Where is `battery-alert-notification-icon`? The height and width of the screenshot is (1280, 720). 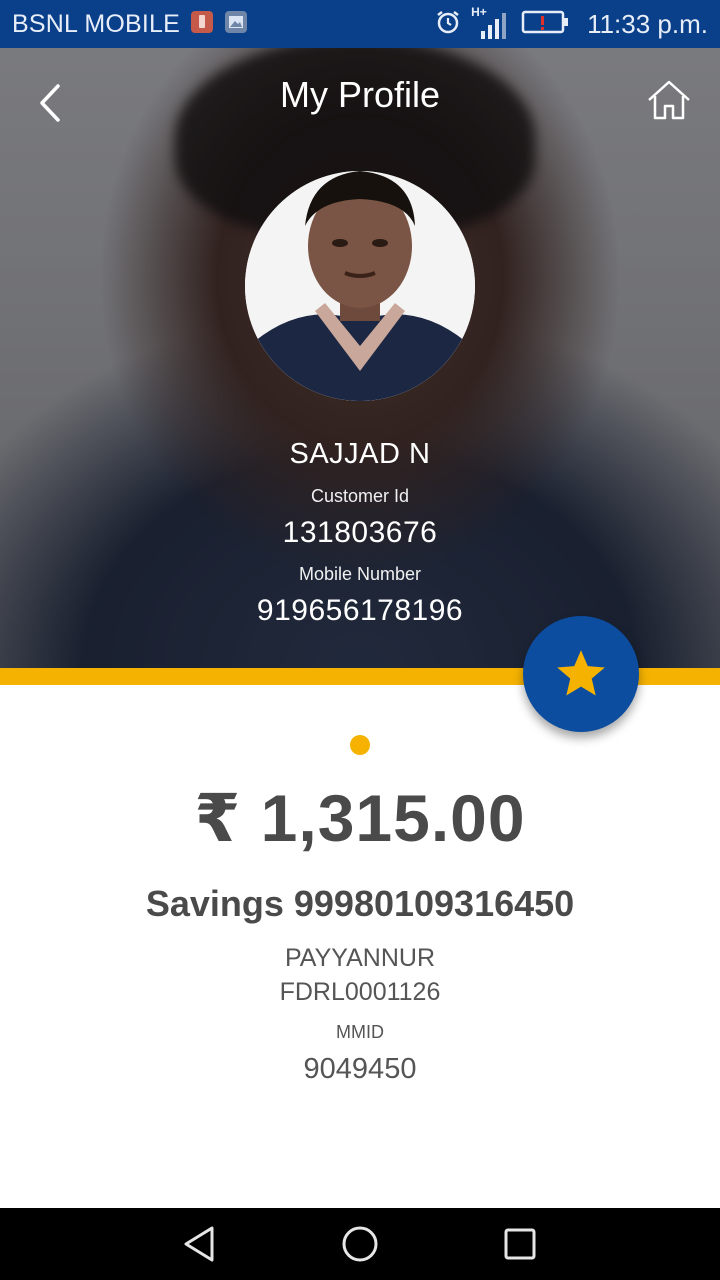 battery-alert-notification-icon is located at coordinates (202, 24).